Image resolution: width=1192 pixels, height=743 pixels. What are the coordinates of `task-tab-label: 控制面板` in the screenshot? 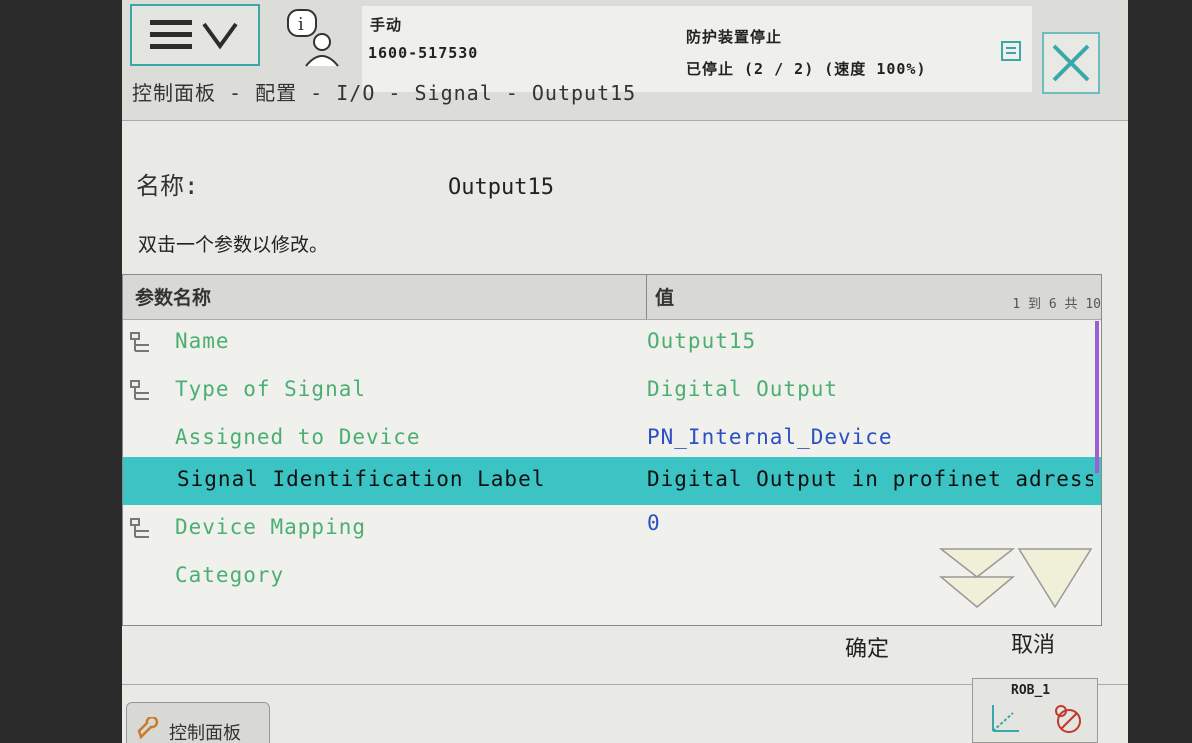 It's located at (205, 733).